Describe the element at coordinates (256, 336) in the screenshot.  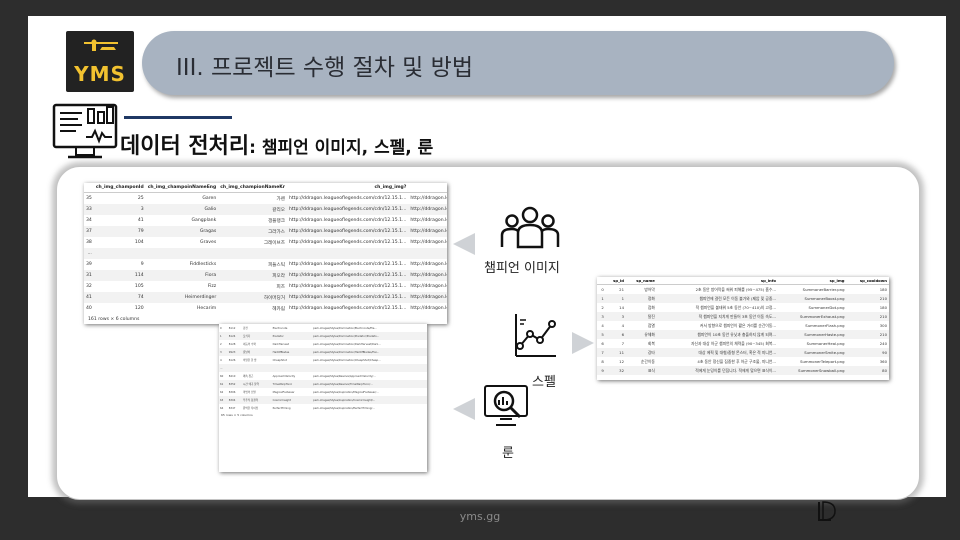
I see `table-cell: 포식자` at that location.